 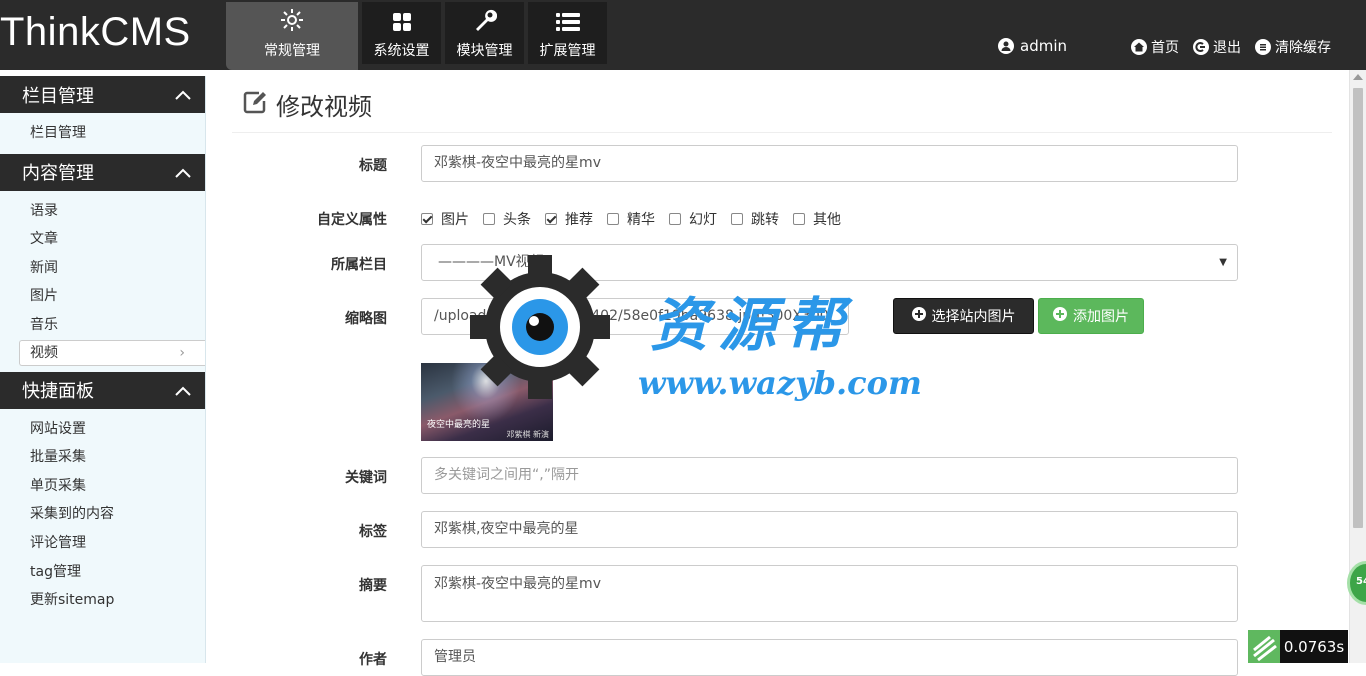 What do you see at coordinates (292, 22) in the screenshot?
I see `sun-icon` at bounding box center [292, 22].